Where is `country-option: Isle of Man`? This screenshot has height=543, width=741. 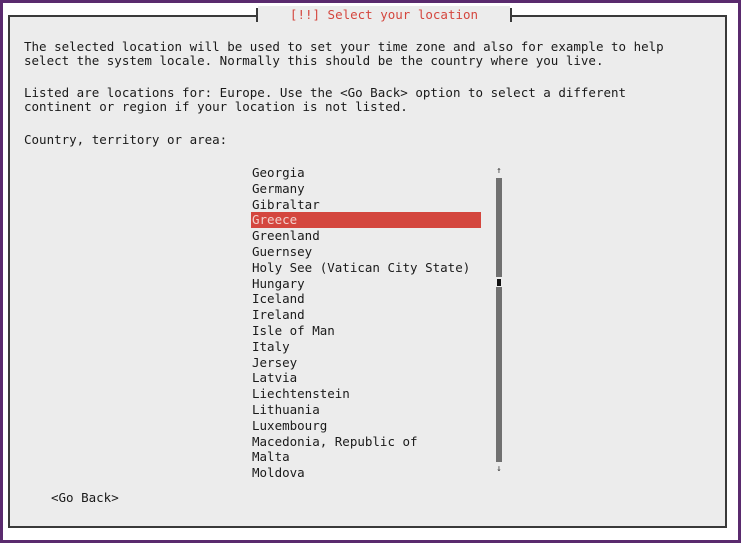 country-option: Isle of Man is located at coordinates (366, 331).